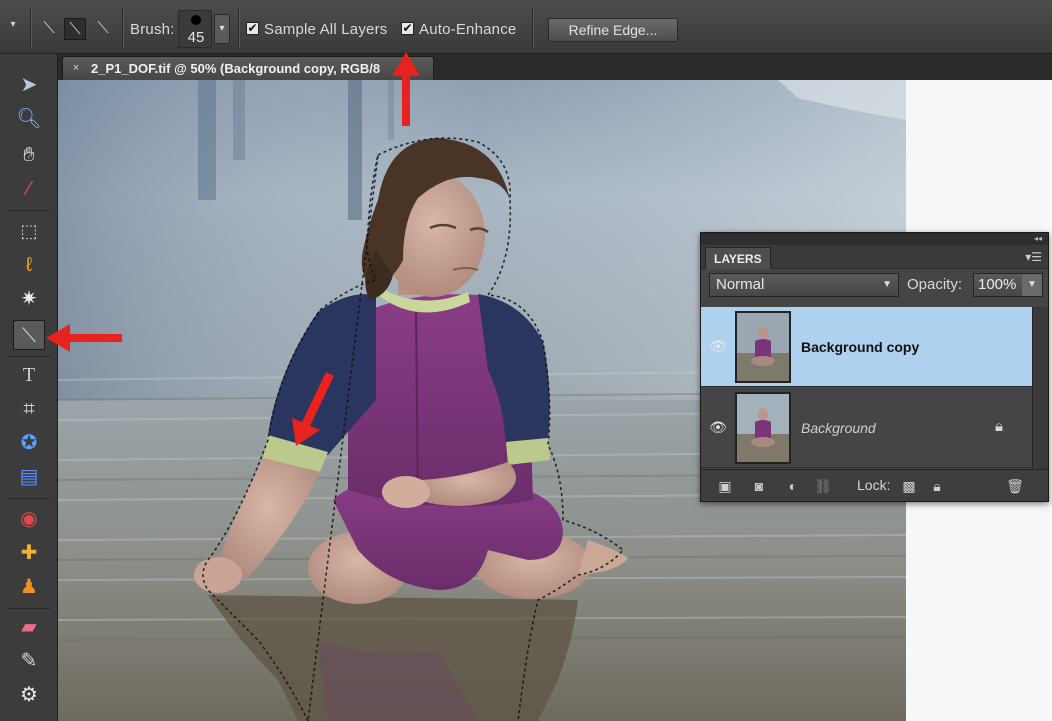 This screenshot has width=1052, height=721. Describe the element at coordinates (29, 627) in the screenshot. I see `eraser-tool-icon: ▰` at that location.